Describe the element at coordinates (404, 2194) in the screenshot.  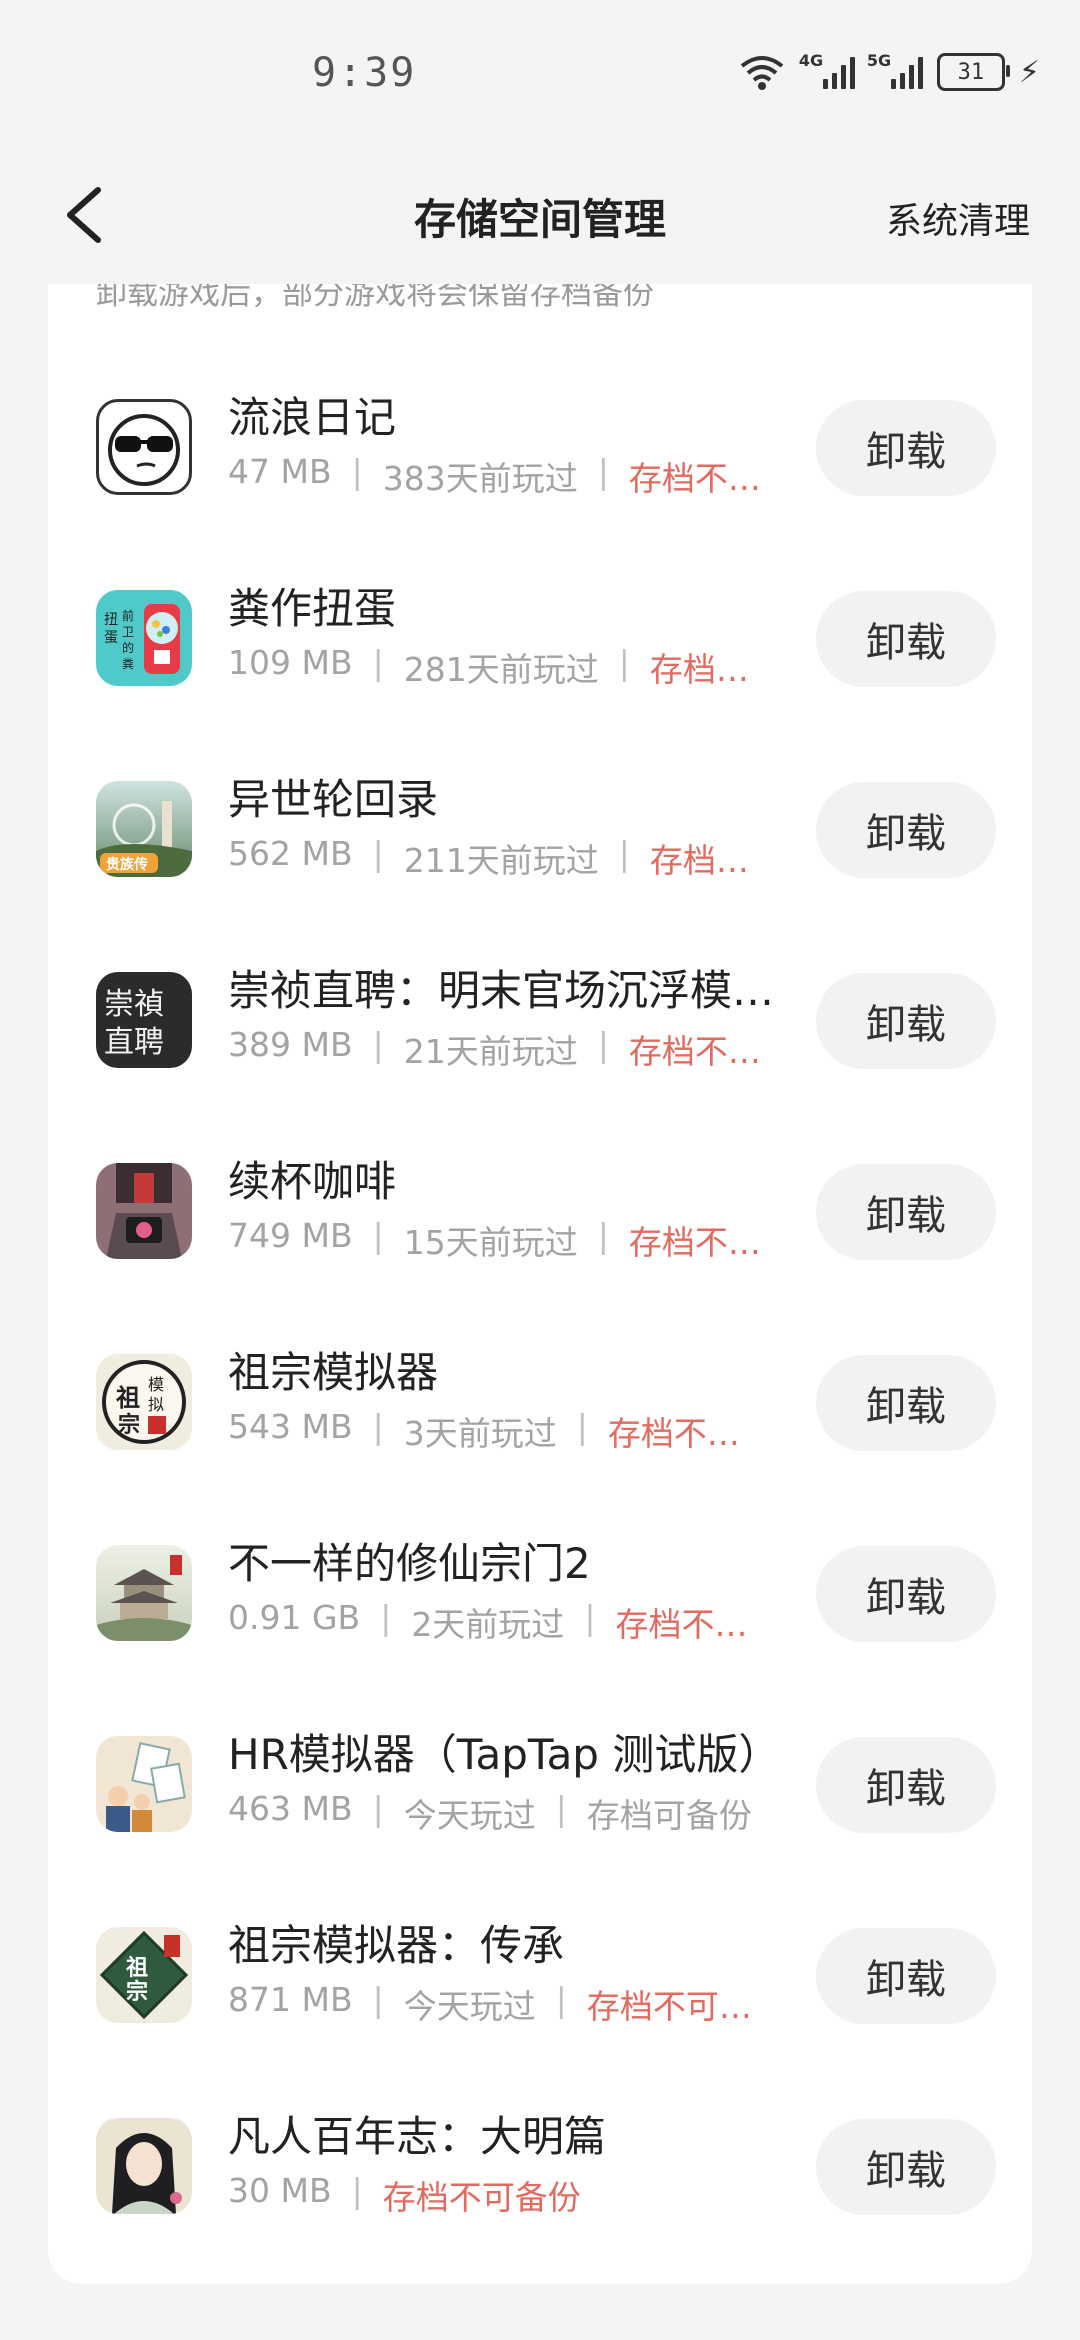
I see `app-meta: 30 MB | 存档不可备份` at that location.